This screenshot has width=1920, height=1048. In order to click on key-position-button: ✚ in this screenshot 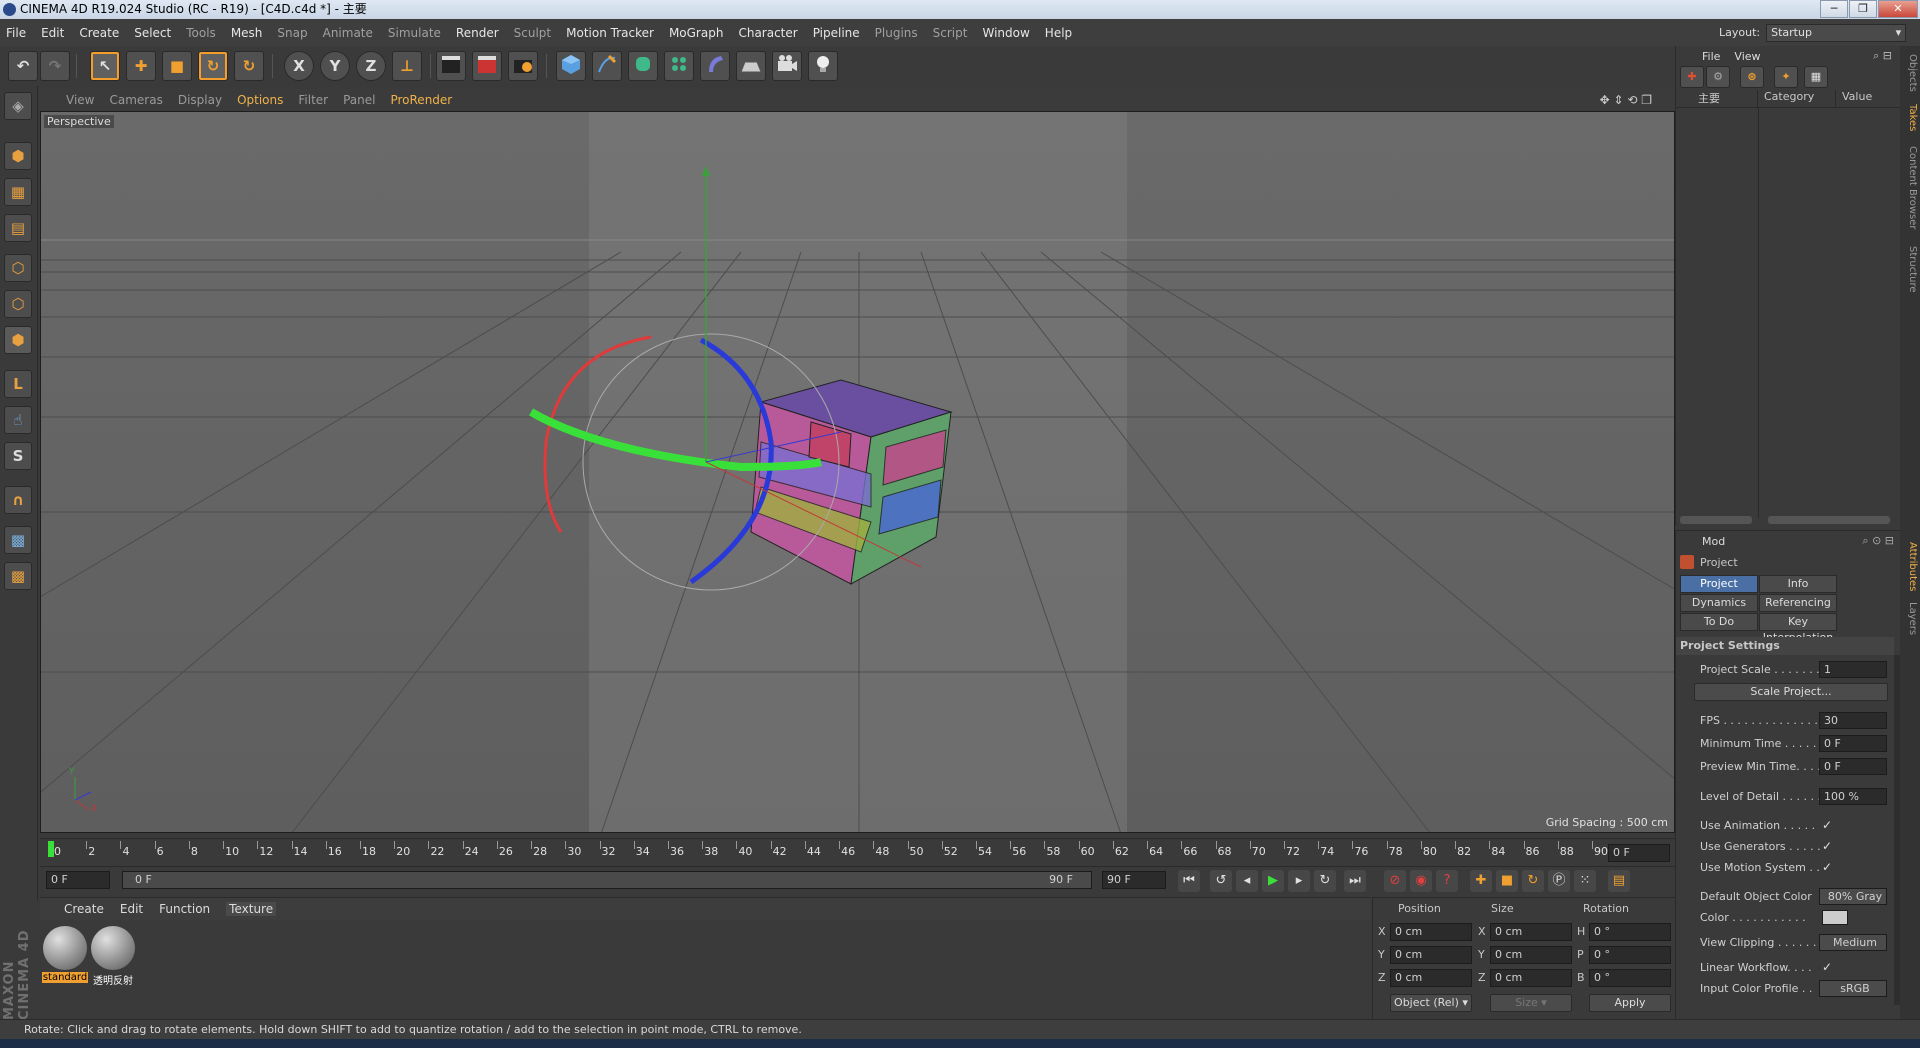, I will do `click(1481, 881)`.